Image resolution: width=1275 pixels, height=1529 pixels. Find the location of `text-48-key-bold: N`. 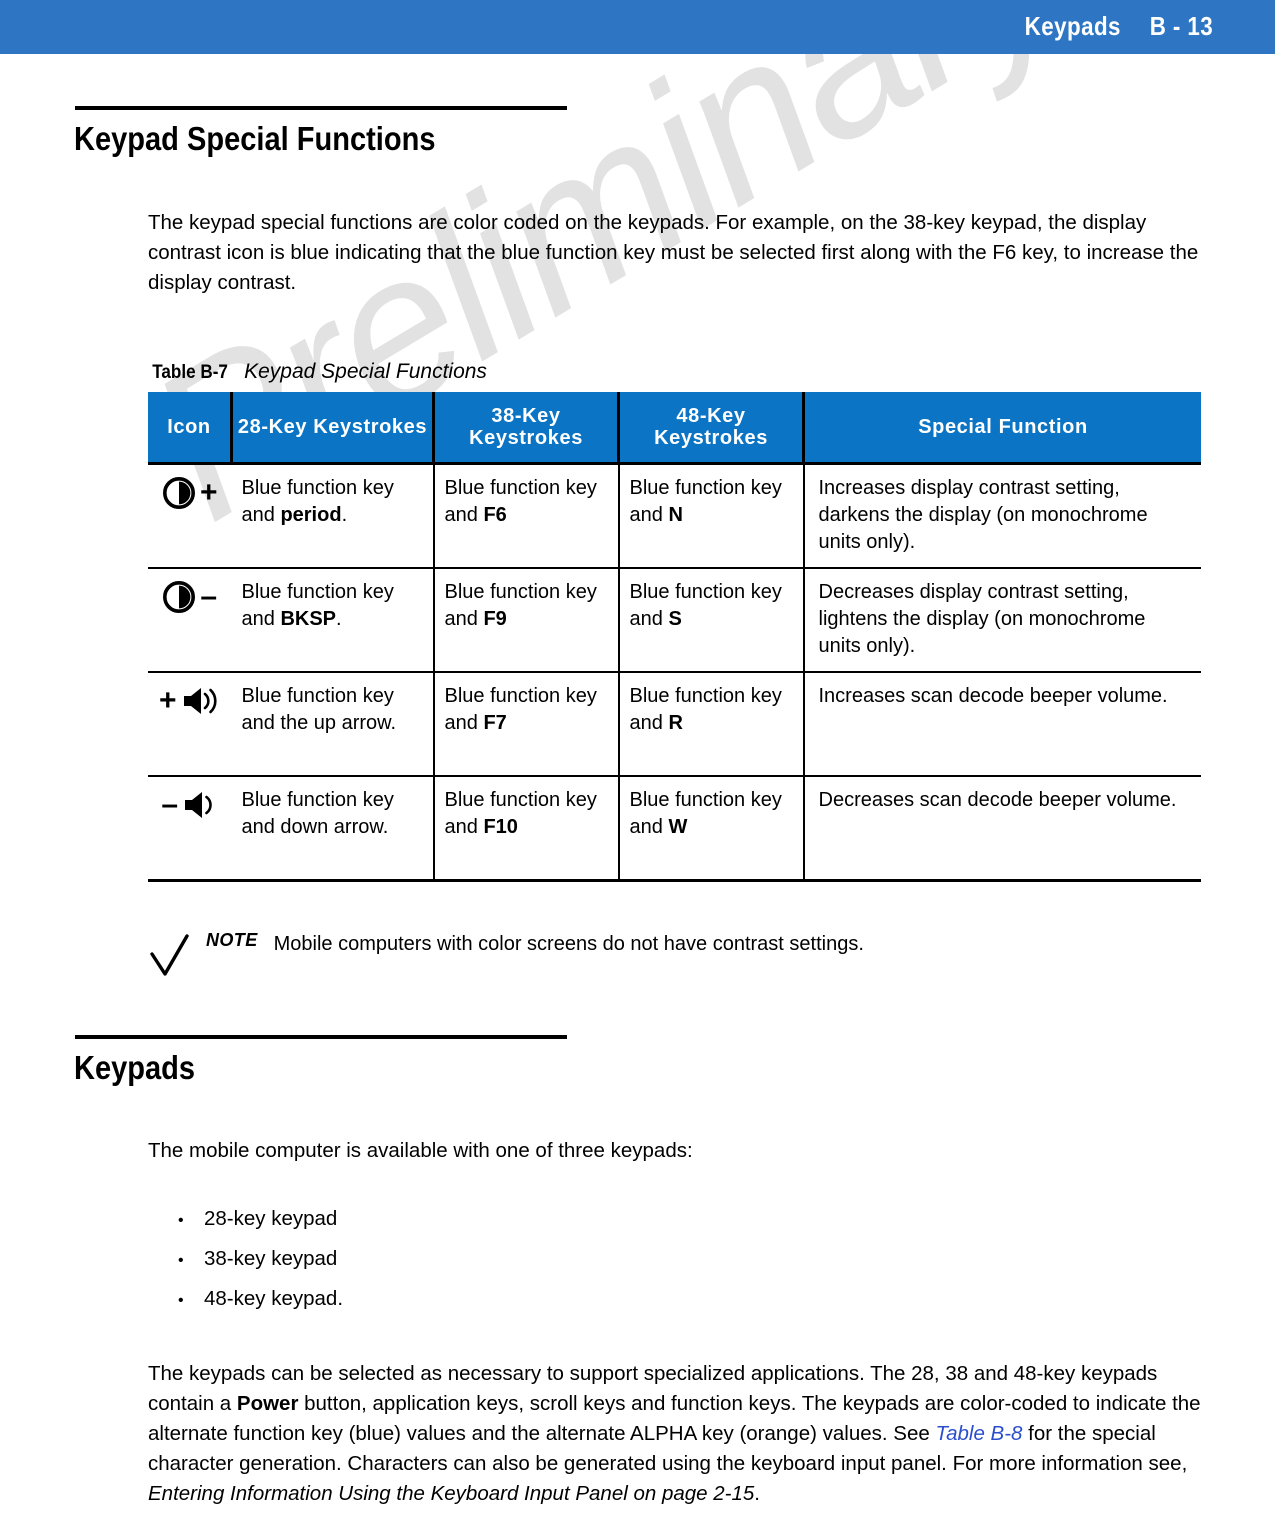

text-48-key-bold: N is located at coordinates (675, 515).